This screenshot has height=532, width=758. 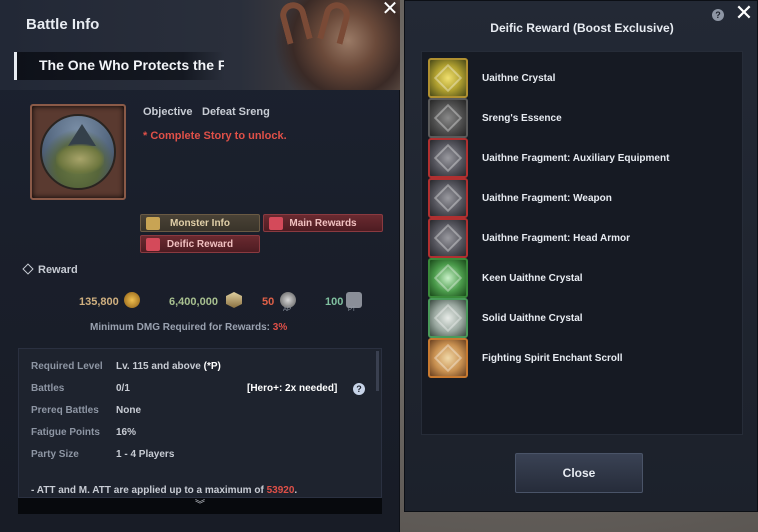 What do you see at coordinates (578, 78) in the screenshot?
I see `list-item: Uaithne Crystal` at bounding box center [578, 78].